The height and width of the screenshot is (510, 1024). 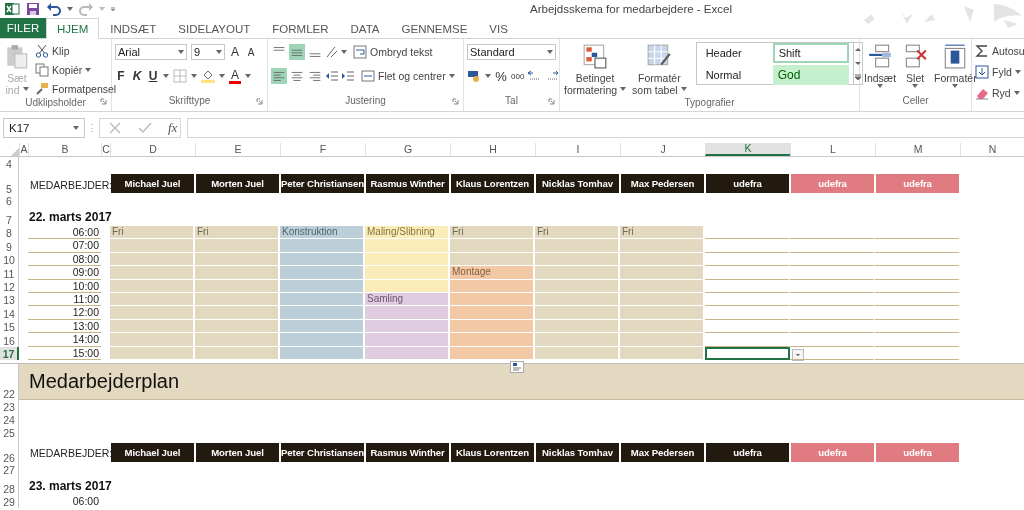 I want to click on schedule-cell: Maling/Slibning, so click(x=407, y=233).